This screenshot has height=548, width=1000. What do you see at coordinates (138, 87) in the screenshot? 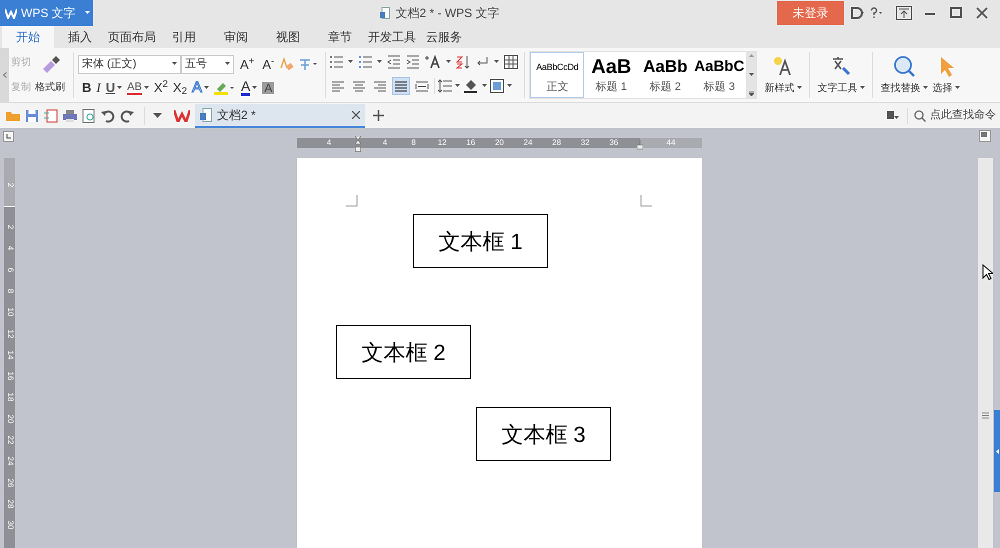
I see `strike-button: AB` at bounding box center [138, 87].